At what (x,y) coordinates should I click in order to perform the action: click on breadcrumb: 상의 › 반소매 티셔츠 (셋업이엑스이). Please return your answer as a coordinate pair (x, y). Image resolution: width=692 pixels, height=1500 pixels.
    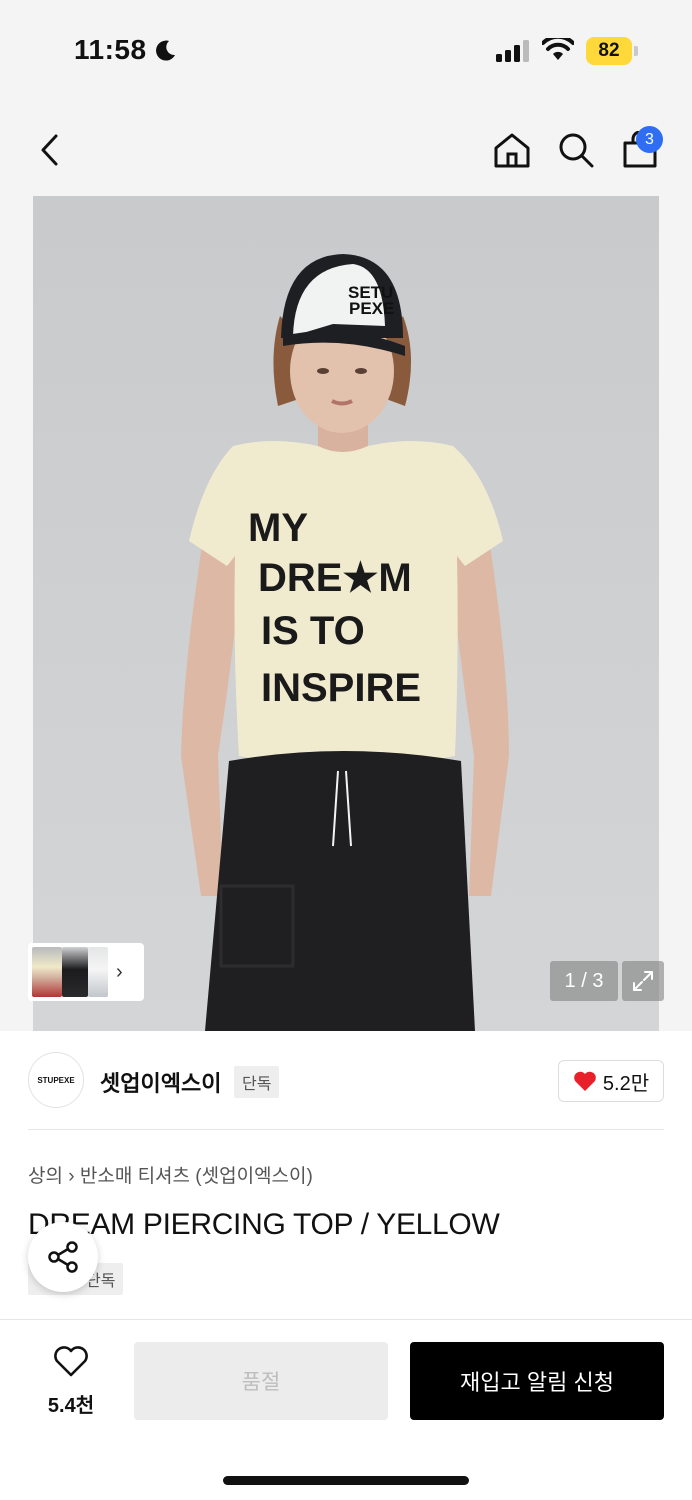
    Looking at the image, I should click on (170, 1174).